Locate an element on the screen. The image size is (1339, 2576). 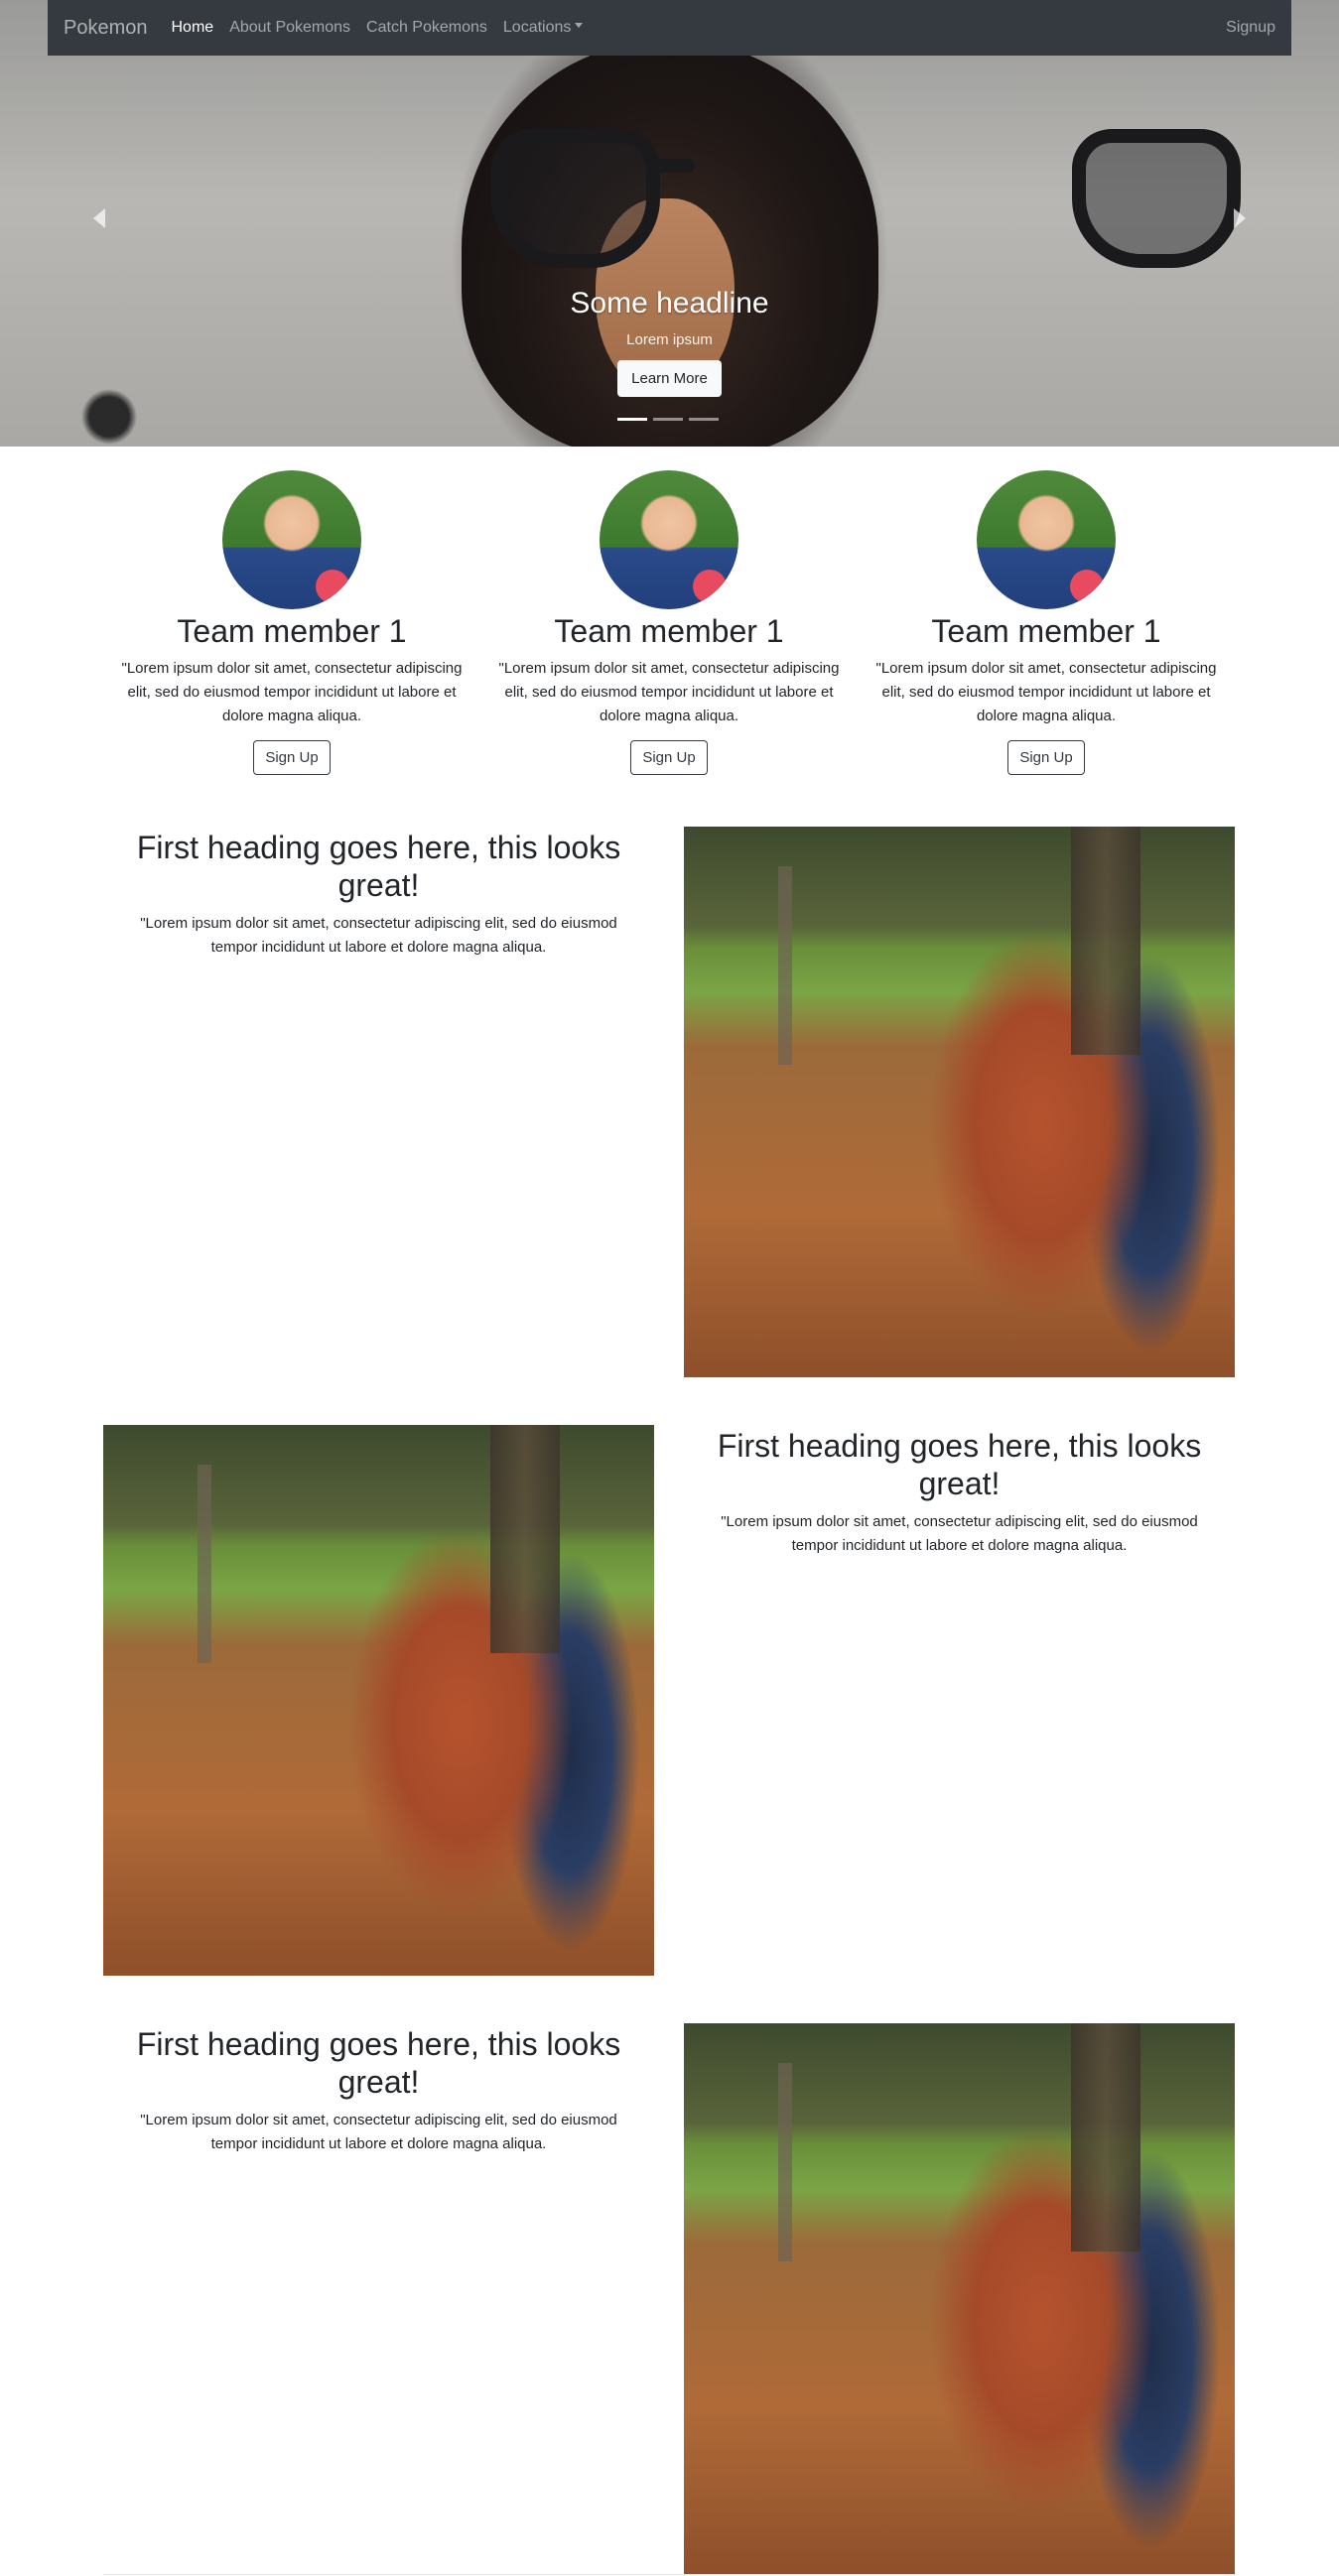
nav-locations-dropdown: Locations is located at coordinates (543, 28).